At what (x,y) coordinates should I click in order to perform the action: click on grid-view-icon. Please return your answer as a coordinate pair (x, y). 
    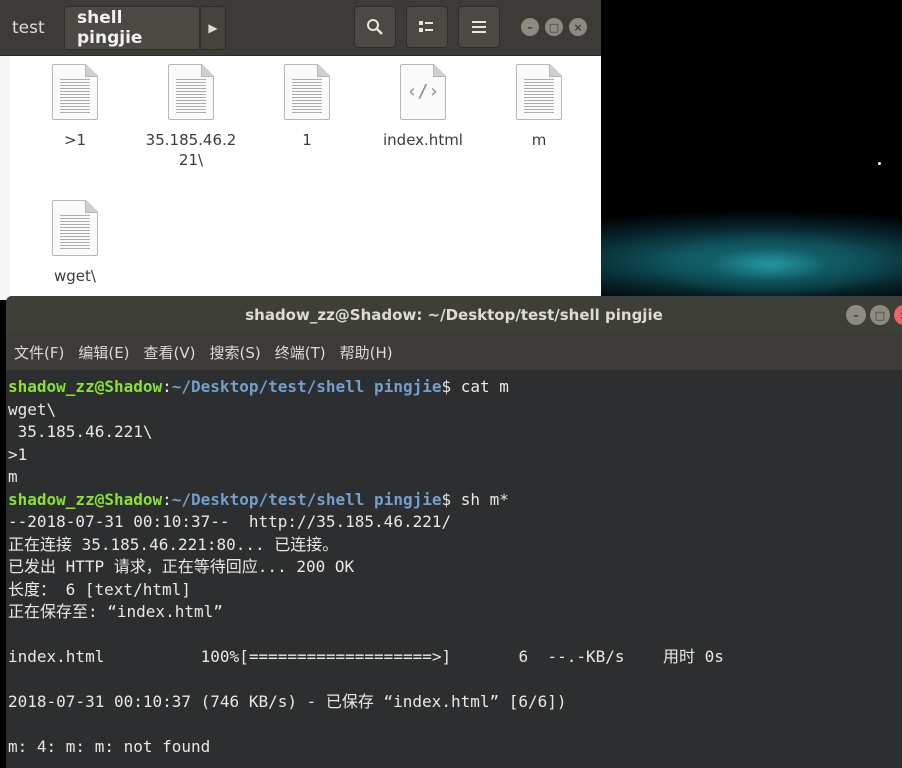
    Looking at the image, I should click on (426, 26).